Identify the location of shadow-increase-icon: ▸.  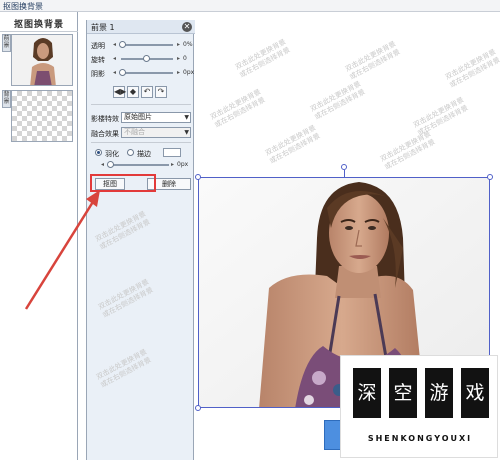
(178, 72).